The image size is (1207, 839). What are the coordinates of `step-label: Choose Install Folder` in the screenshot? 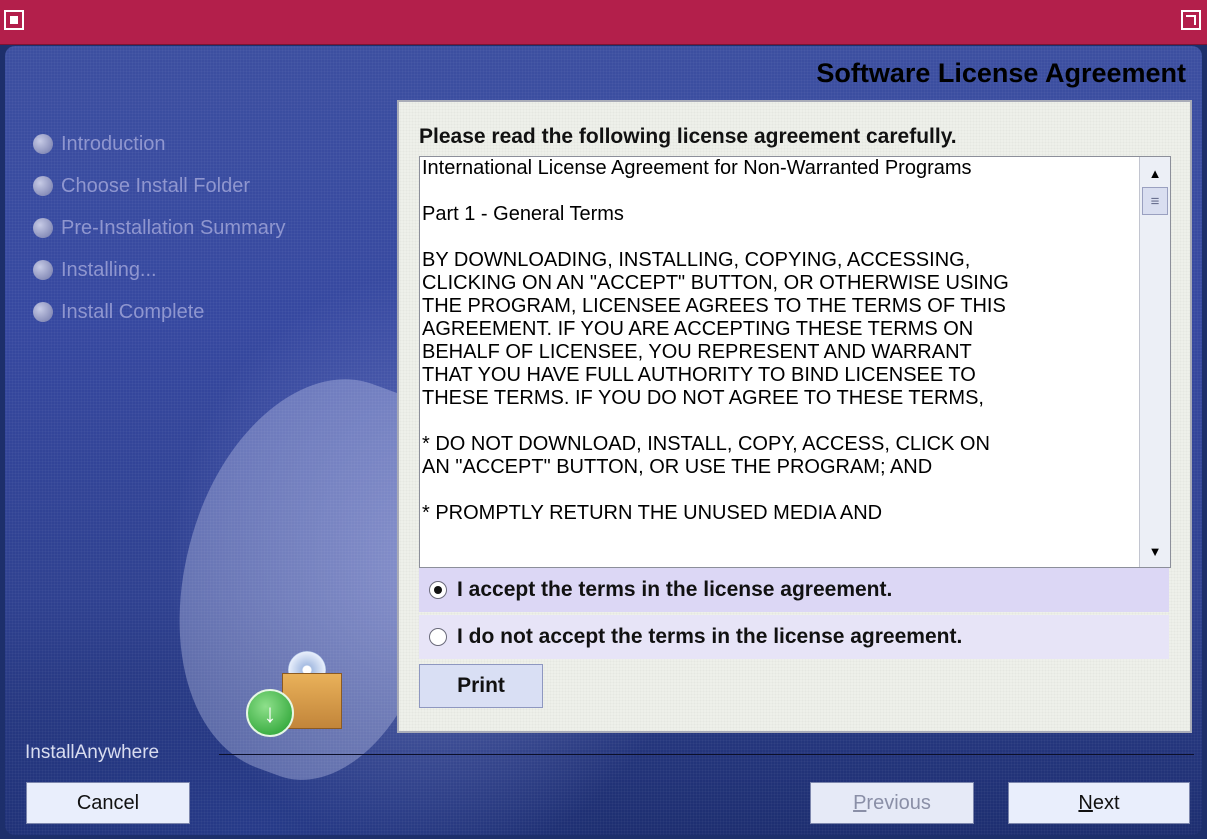 It's located at (155, 185).